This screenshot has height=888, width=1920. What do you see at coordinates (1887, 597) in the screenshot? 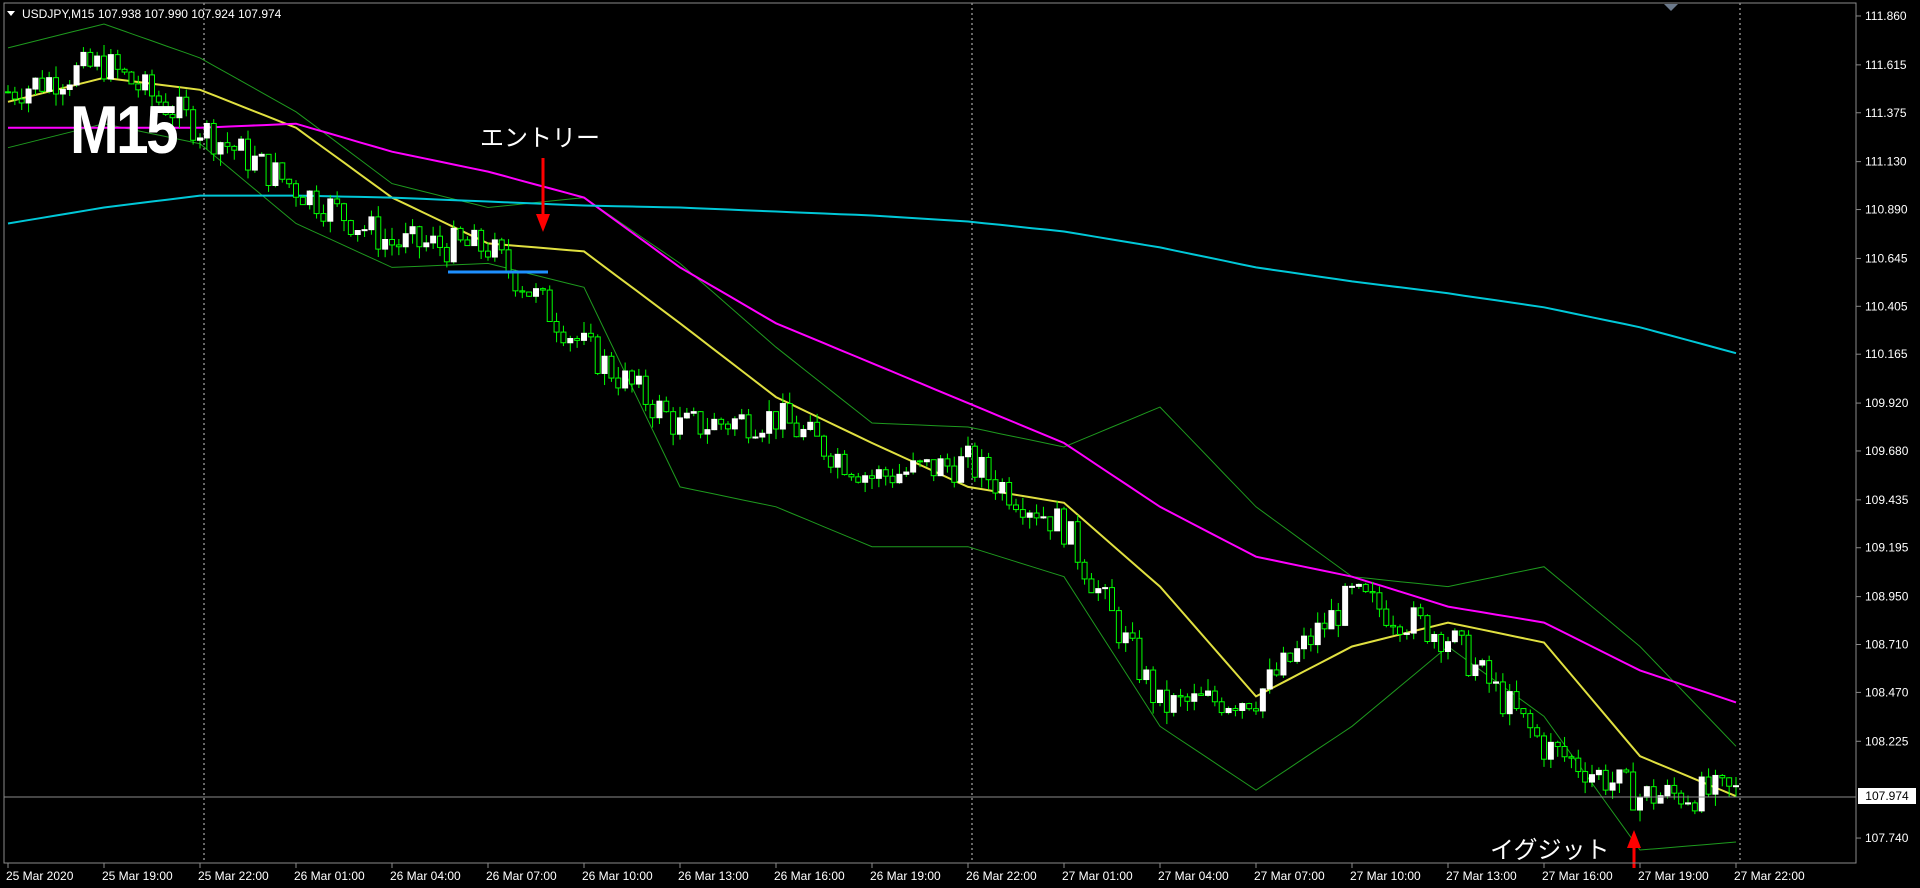
I see `price-tick-label: 108.950` at bounding box center [1887, 597].